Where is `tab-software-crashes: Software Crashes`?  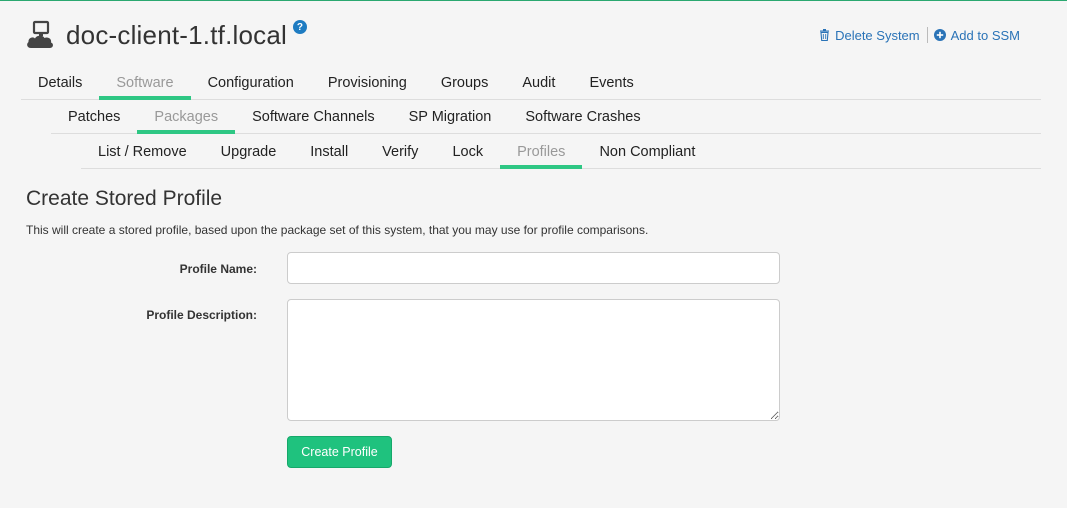
tab-software-crashes: Software Crashes is located at coordinates (582, 117).